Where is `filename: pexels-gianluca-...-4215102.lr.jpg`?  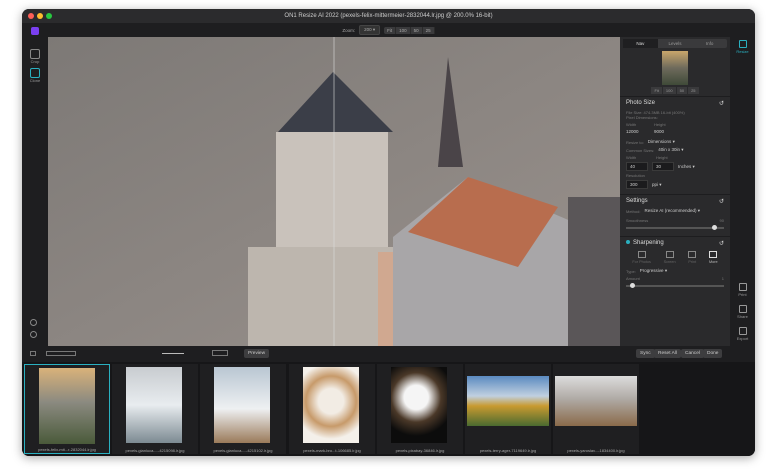
filename: pexels-gianluca-...-4215102.lr.jpg is located at coordinates (243, 450).